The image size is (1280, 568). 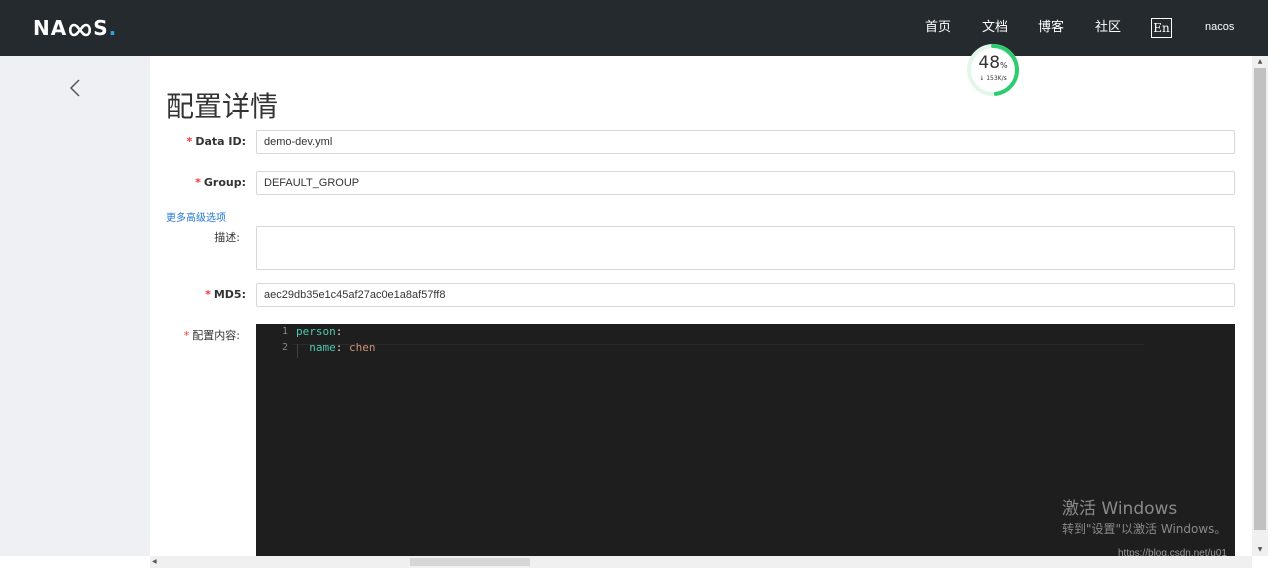 I want to click on page-title: 配置详情, so click(x=222, y=106).